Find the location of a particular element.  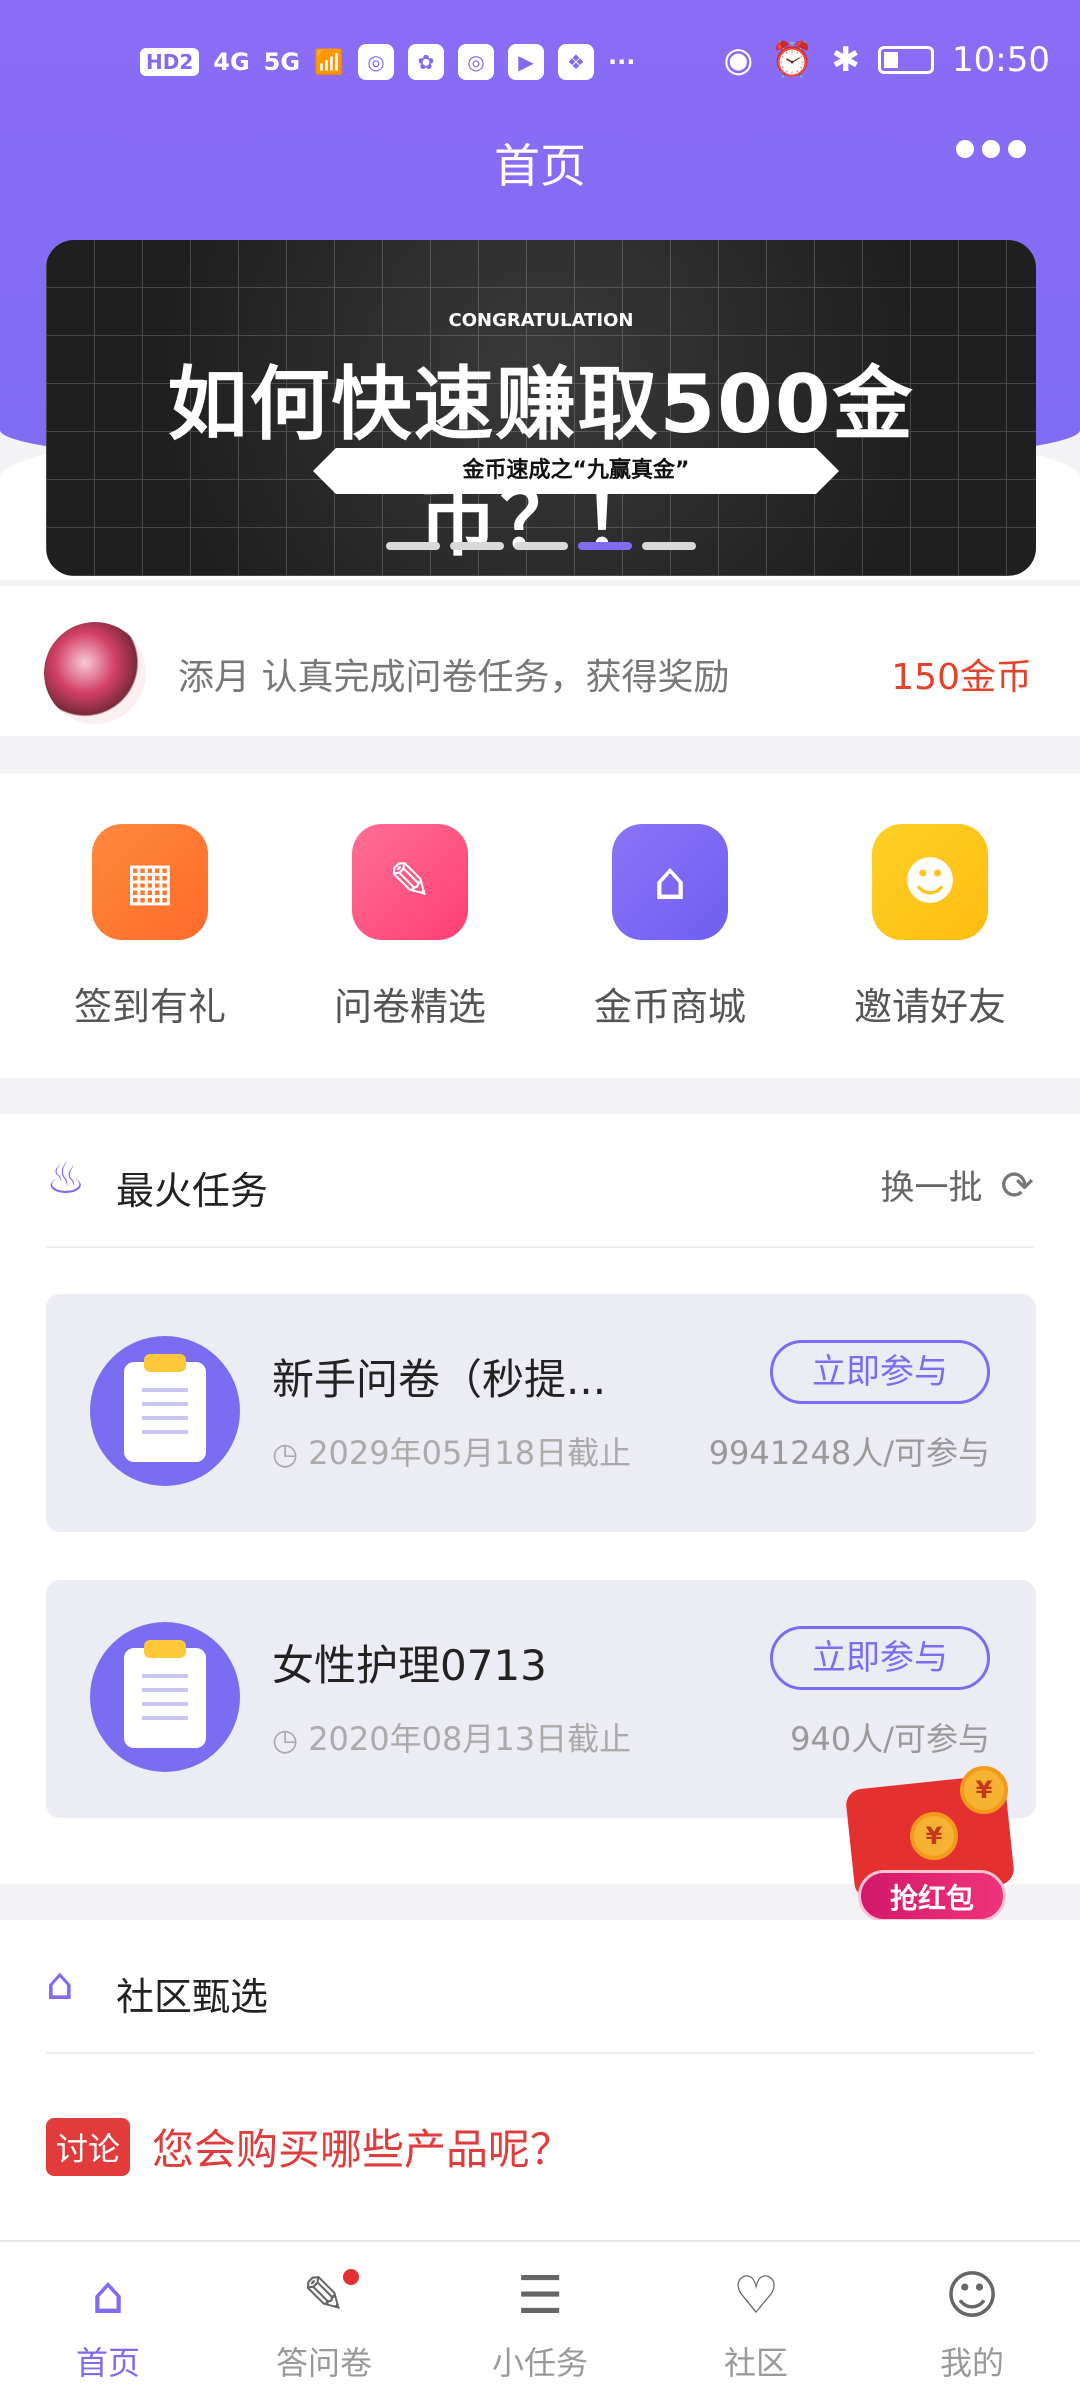

quick-entry-grid: ▦ 签到有礼 ✎ 问卷精选 ⌂ 金币商城 ☻ 邀请好友 is located at coordinates (540, 926).